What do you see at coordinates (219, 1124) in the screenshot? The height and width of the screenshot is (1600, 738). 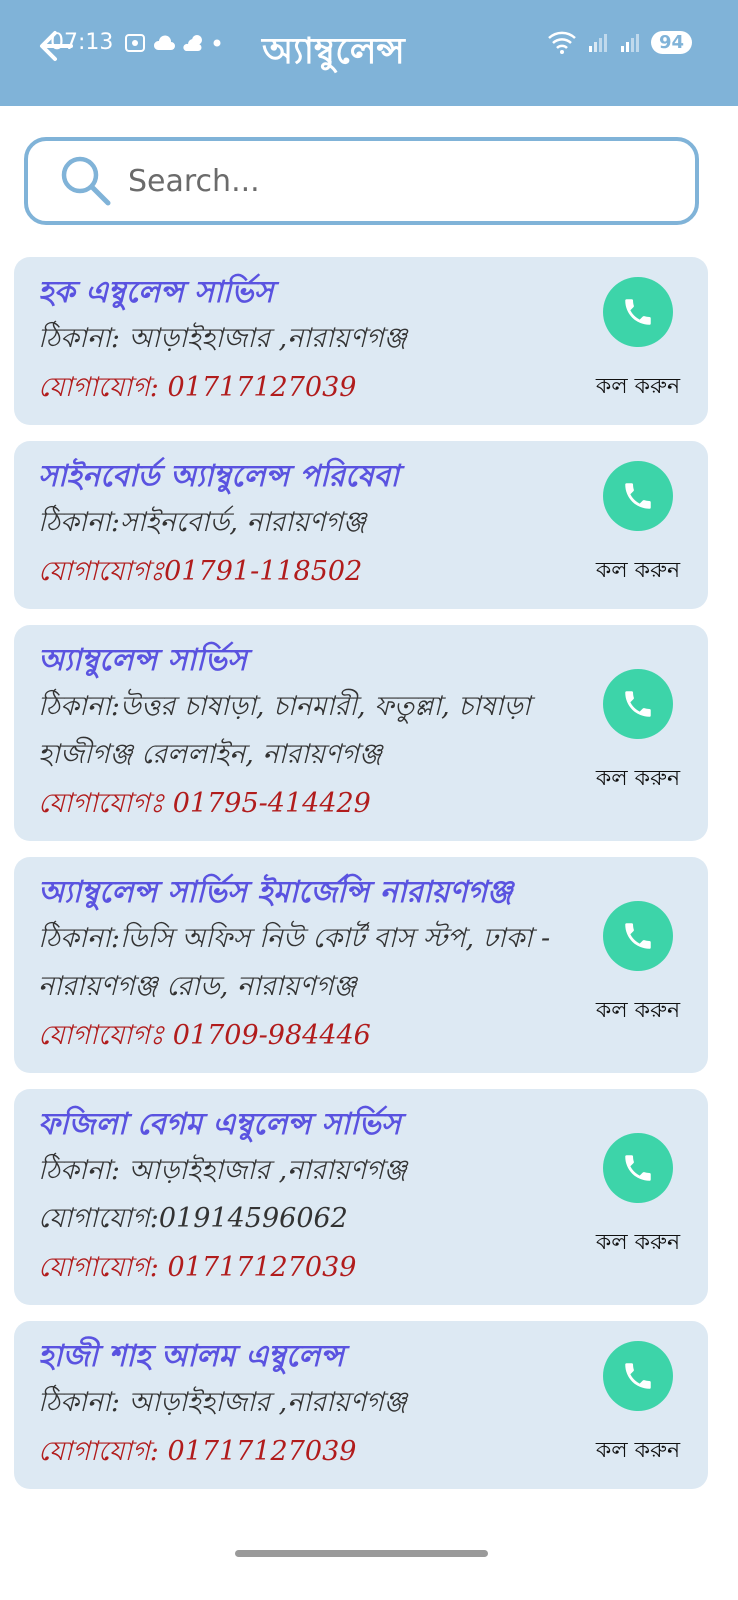 I see `service-name: ফজিলা বেগম এম্বুলেন্স সার্ভিস` at bounding box center [219, 1124].